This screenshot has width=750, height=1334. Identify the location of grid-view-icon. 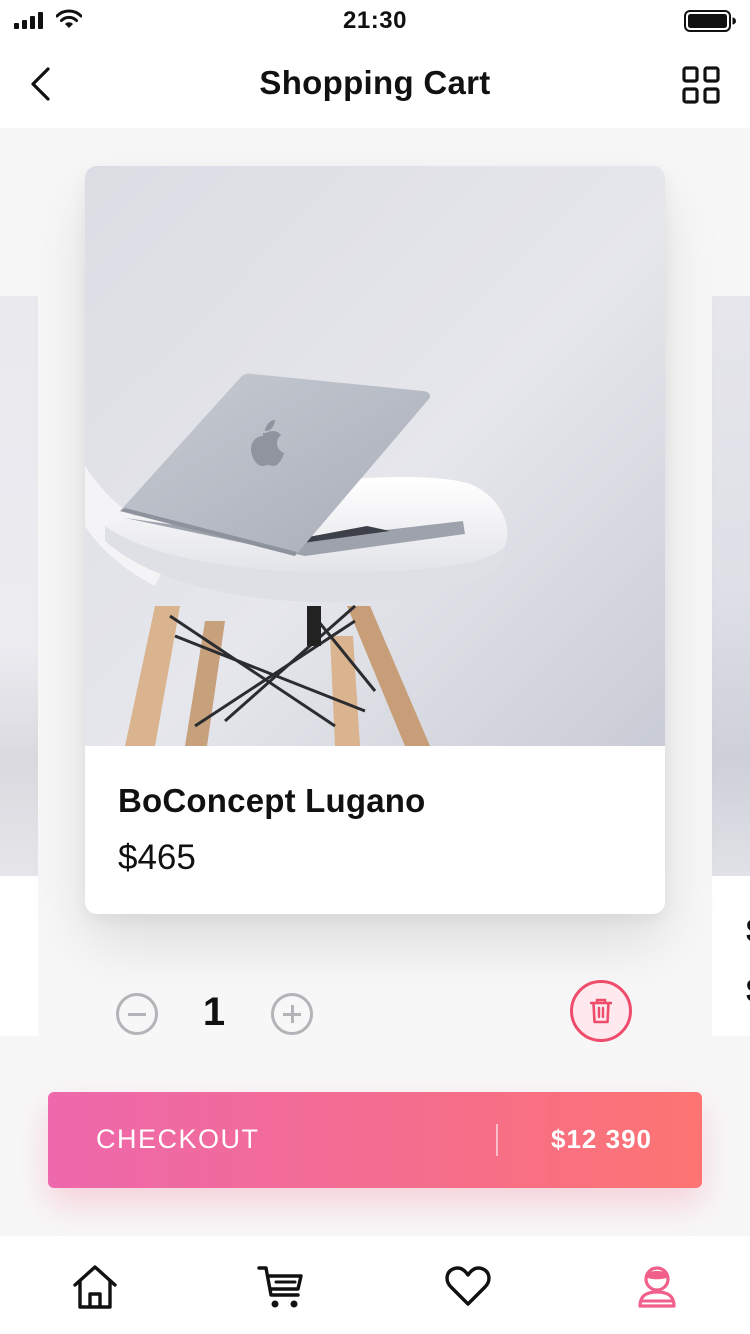
(701, 85).